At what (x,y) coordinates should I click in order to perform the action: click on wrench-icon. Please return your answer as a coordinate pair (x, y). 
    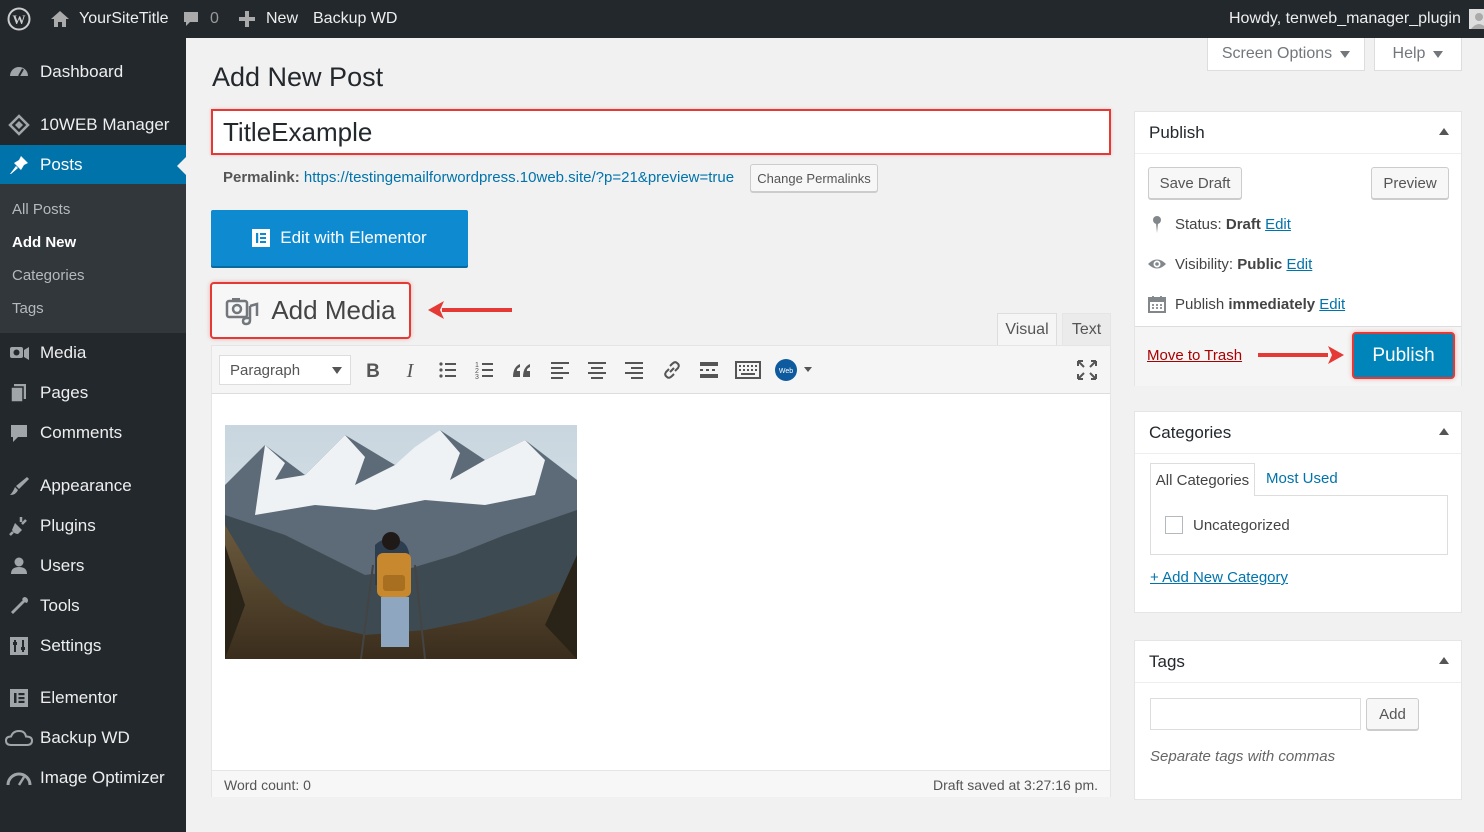
    Looking at the image, I should click on (19, 605).